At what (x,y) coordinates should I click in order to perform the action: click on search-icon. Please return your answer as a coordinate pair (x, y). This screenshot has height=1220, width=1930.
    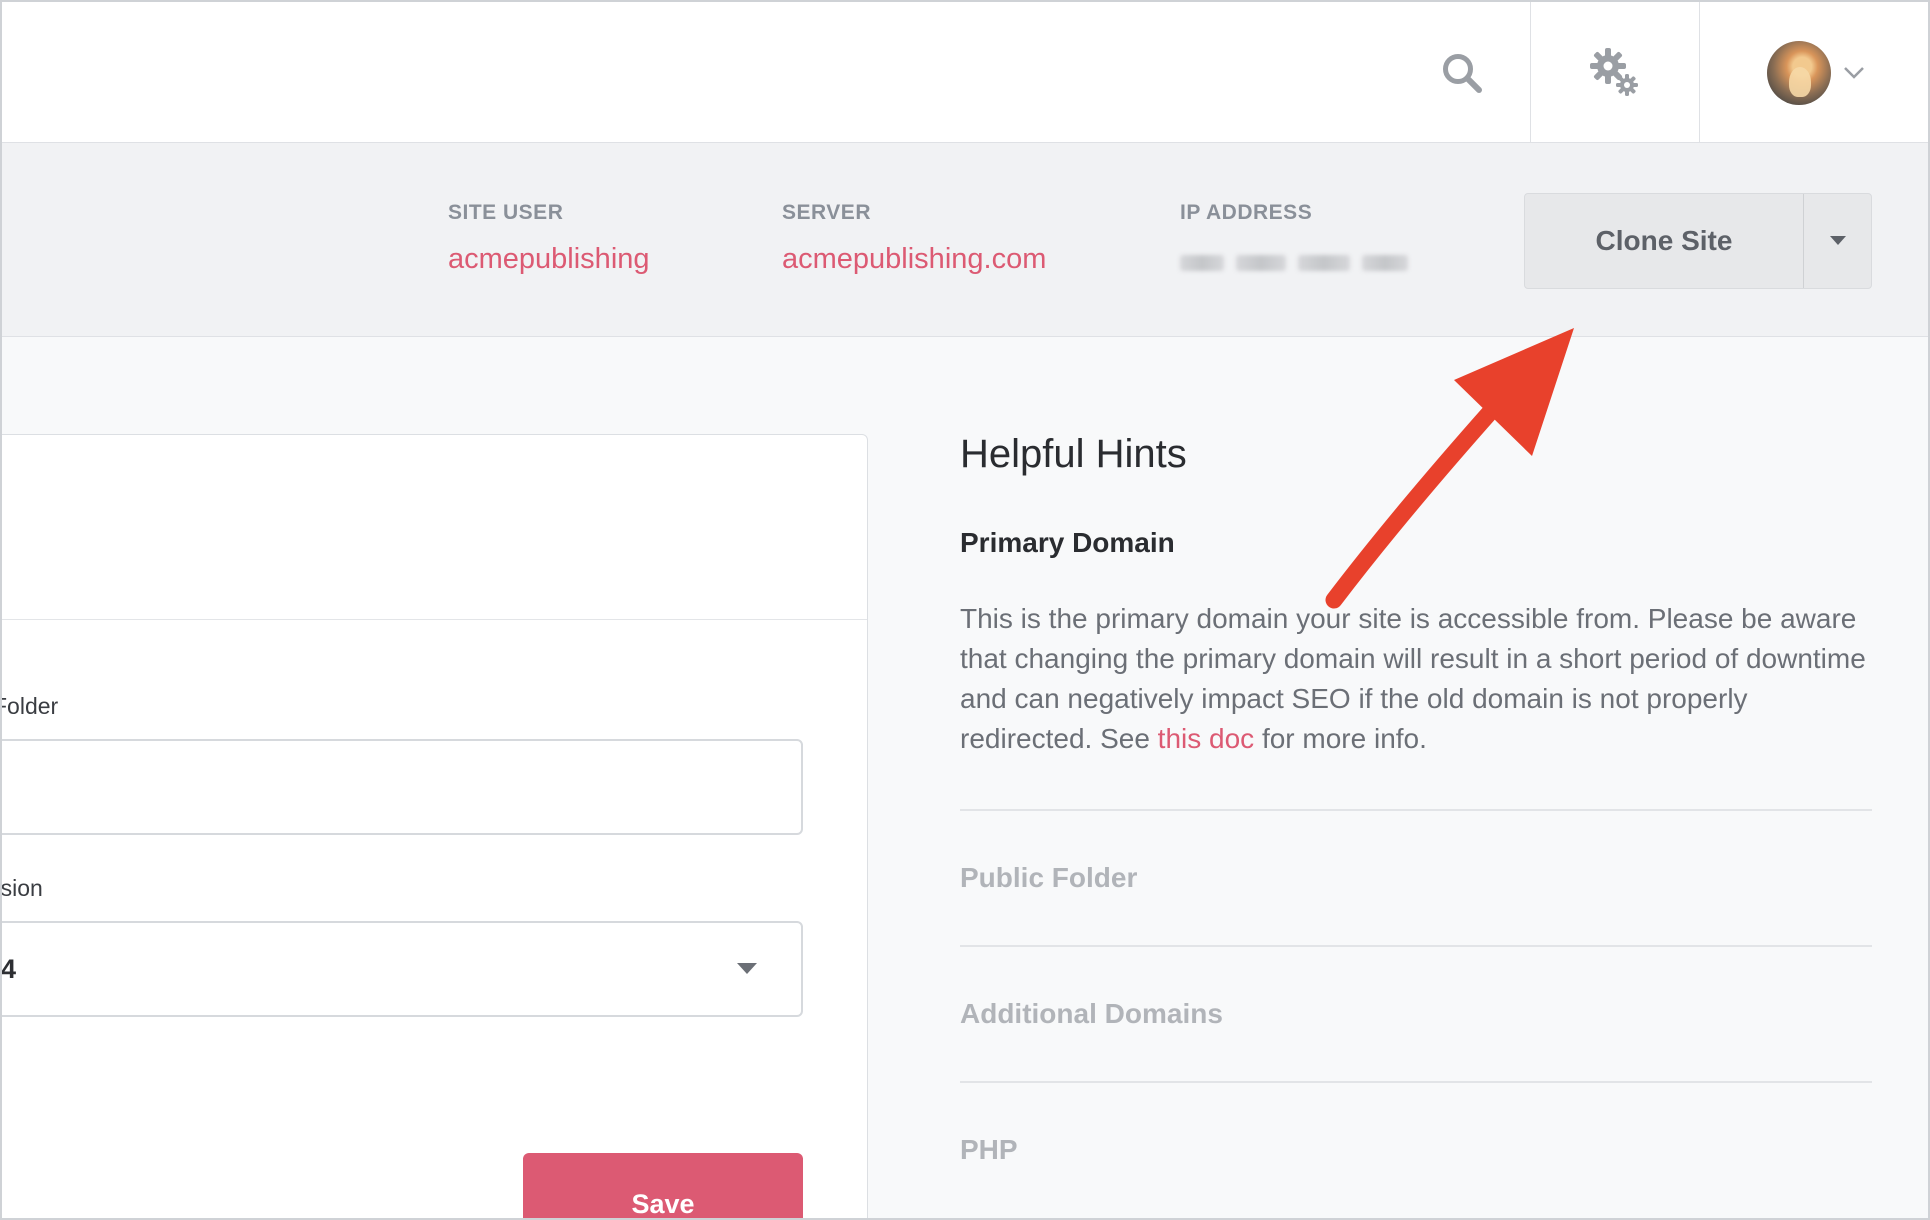
    Looking at the image, I should click on (1462, 73).